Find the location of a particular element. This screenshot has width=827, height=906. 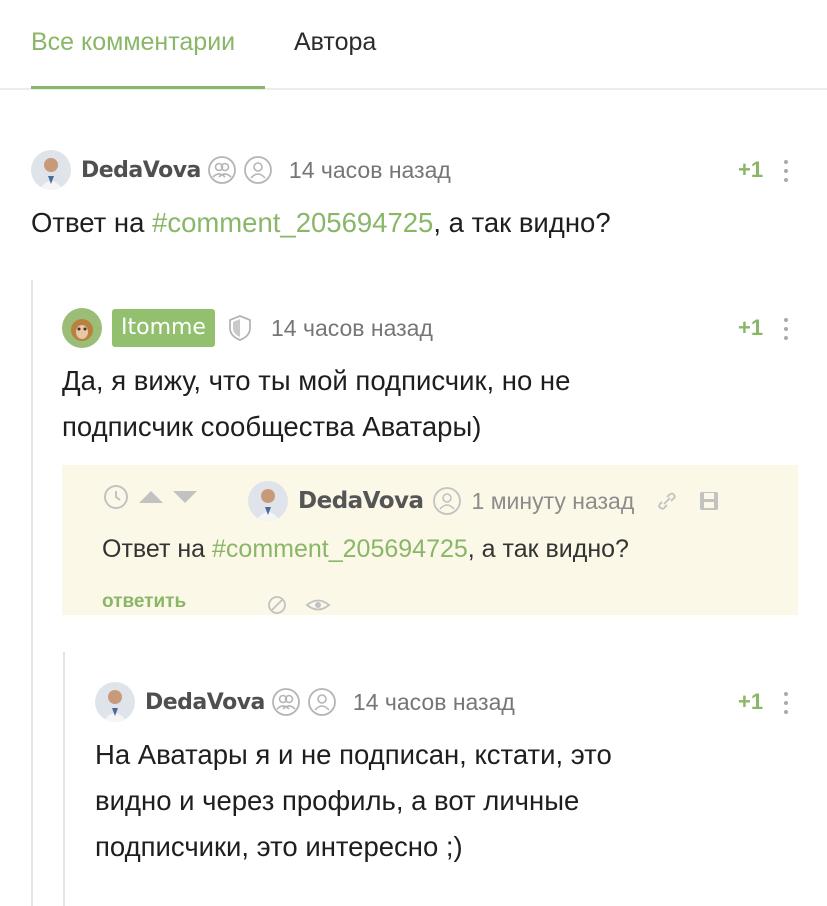

users-icon is located at coordinates (286, 702).